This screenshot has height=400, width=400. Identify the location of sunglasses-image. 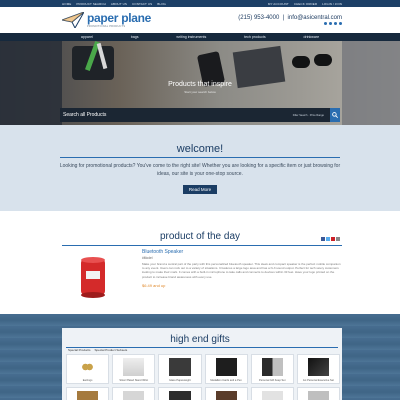
(301, 62).